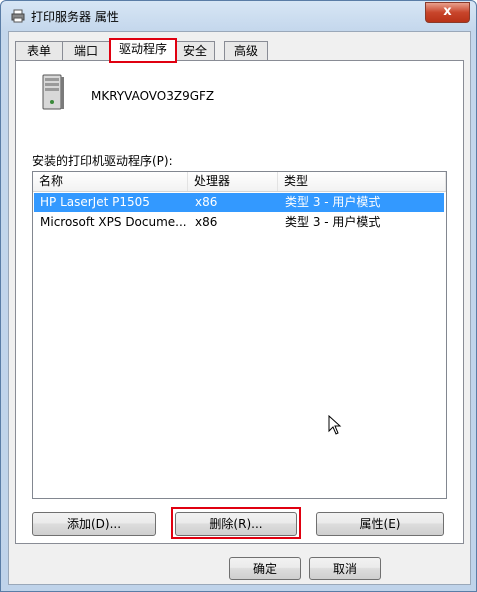  What do you see at coordinates (53, 92) in the screenshot?
I see `server-icon` at bounding box center [53, 92].